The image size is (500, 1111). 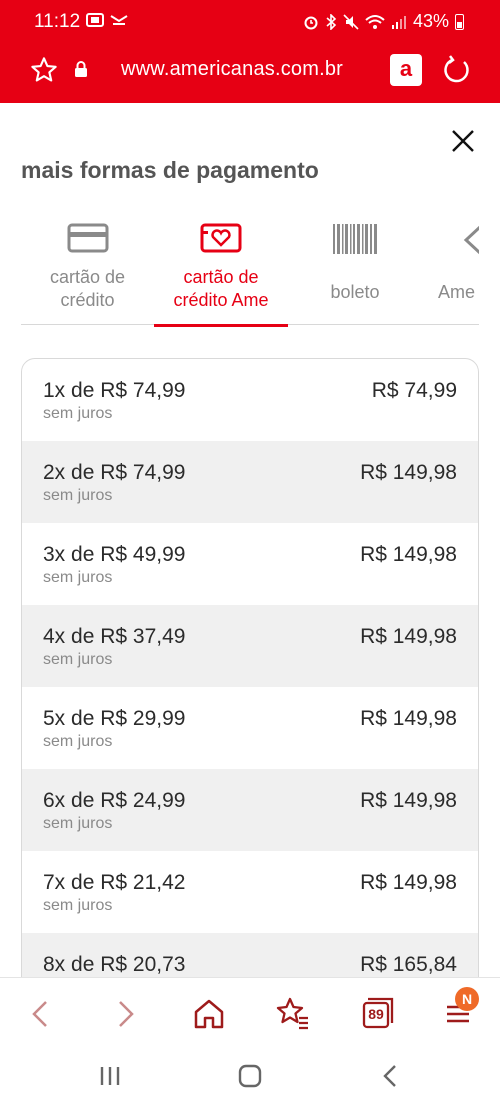 What do you see at coordinates (456, 70) in the screenshot?
I see `reload-icon` at bounding box center [456, 70].